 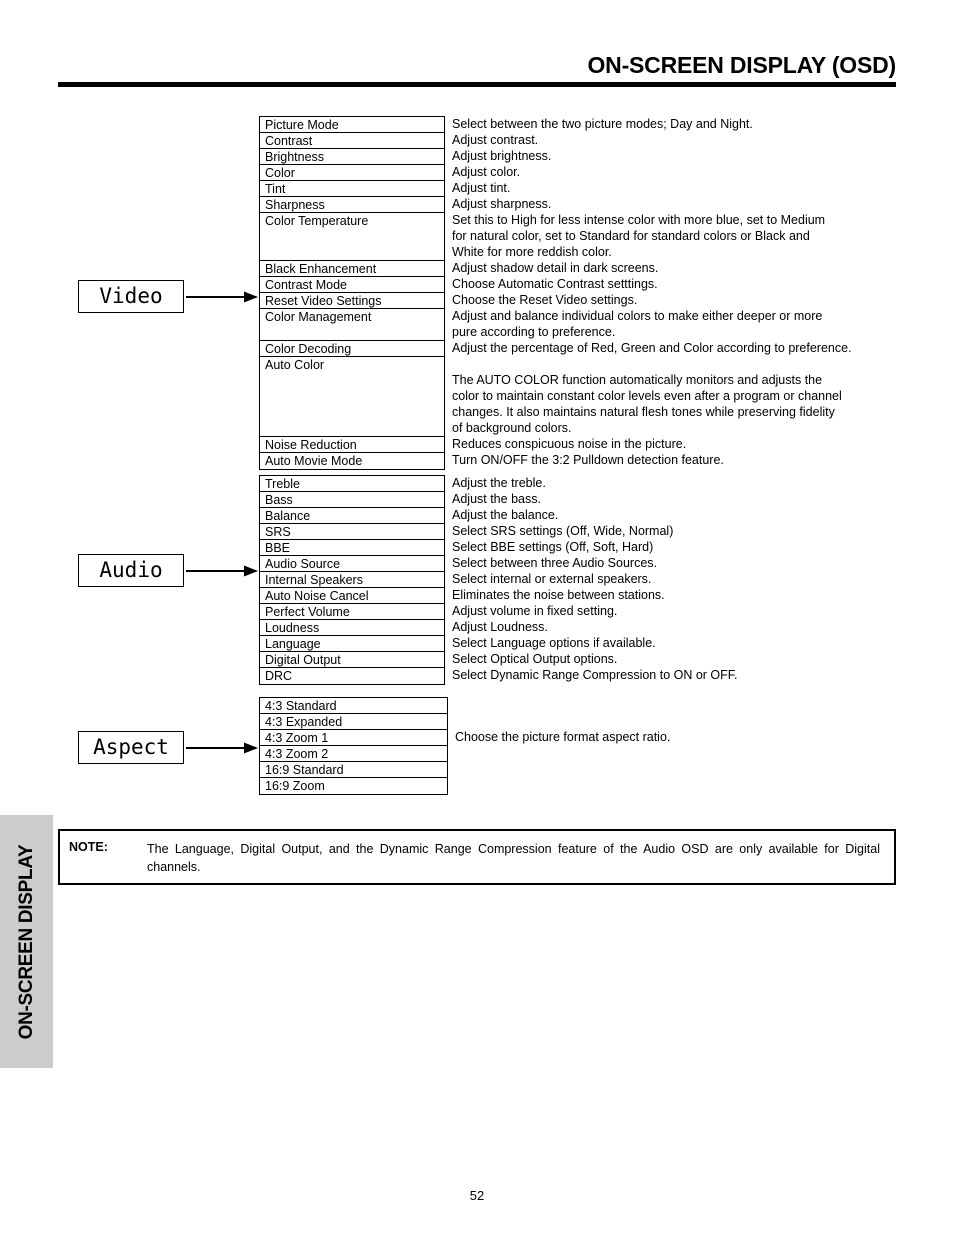 What do you see at coordinates (352, 676) in the screenshot?
I see `option-row: DRC` at bounding box center [352, 676].